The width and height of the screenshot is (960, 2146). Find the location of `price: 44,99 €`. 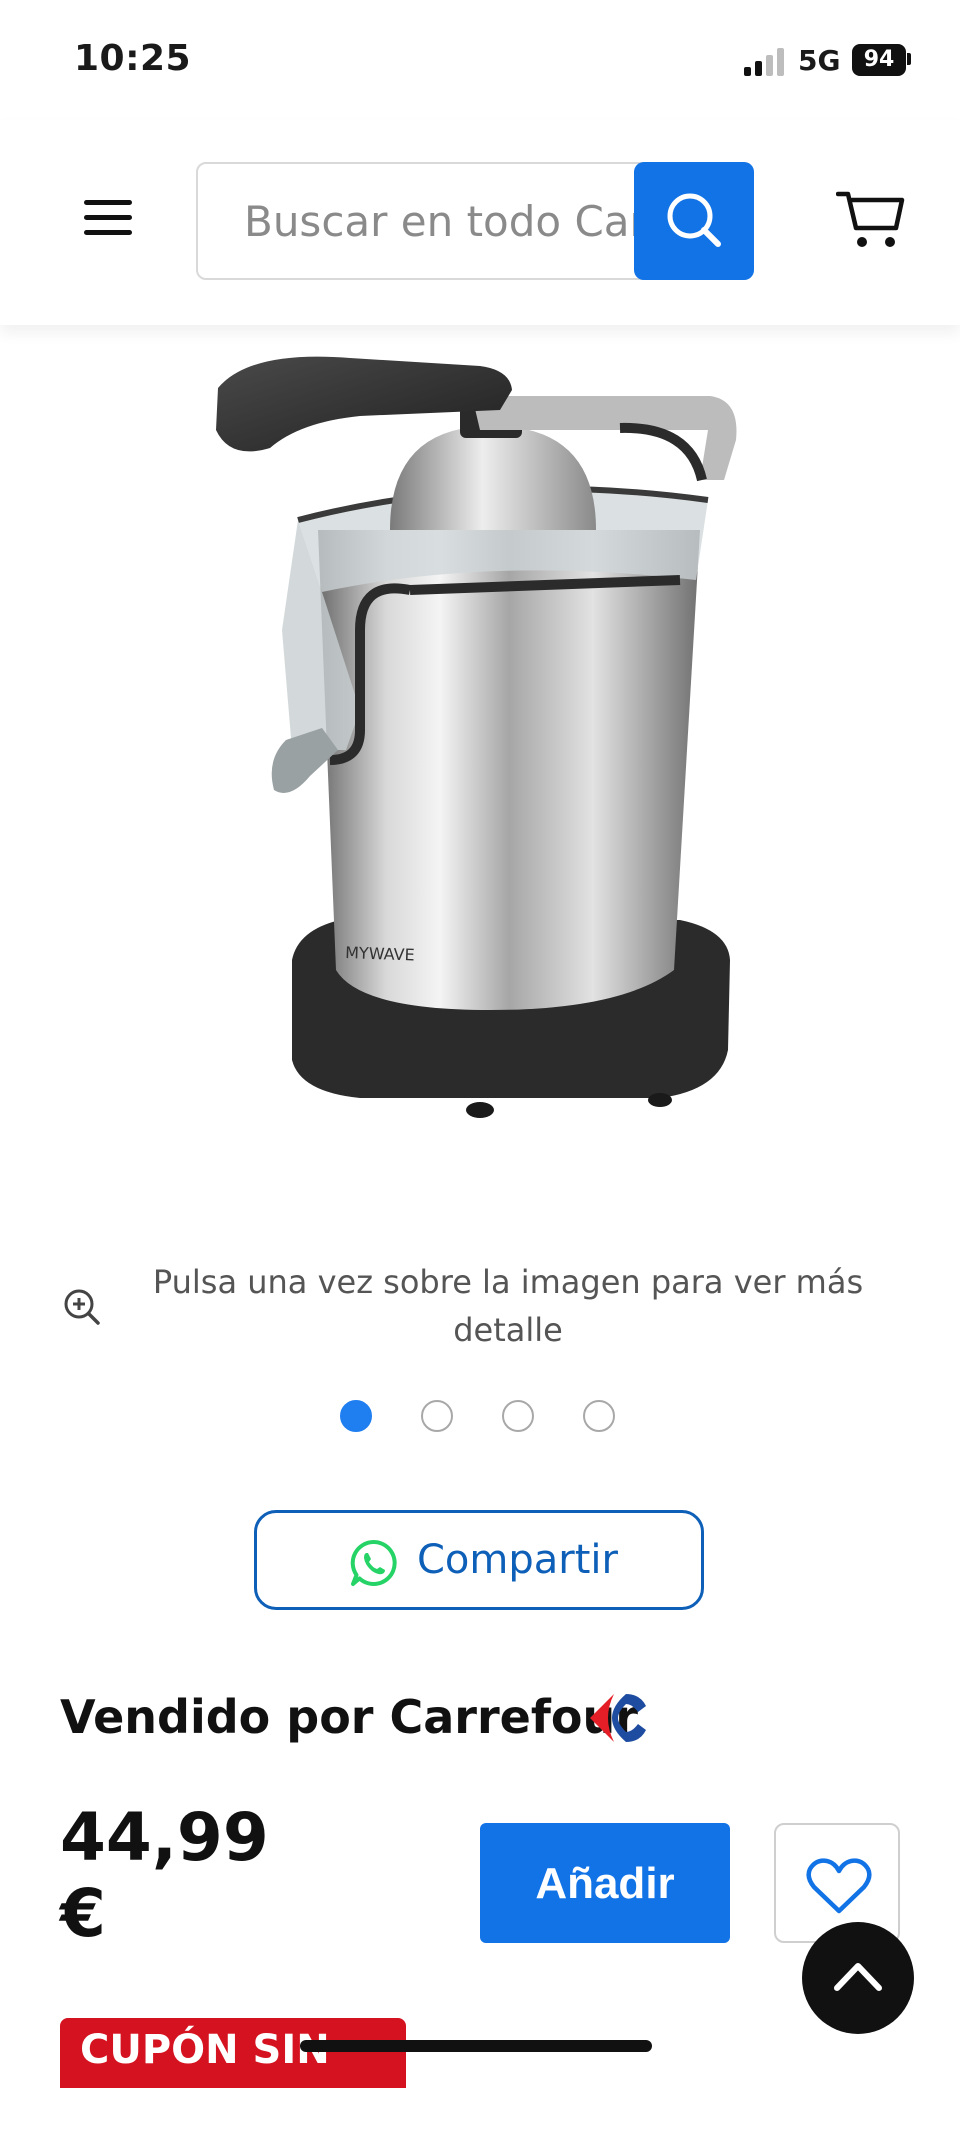

price: 44,99 € is located at coordinates (170, 1876).